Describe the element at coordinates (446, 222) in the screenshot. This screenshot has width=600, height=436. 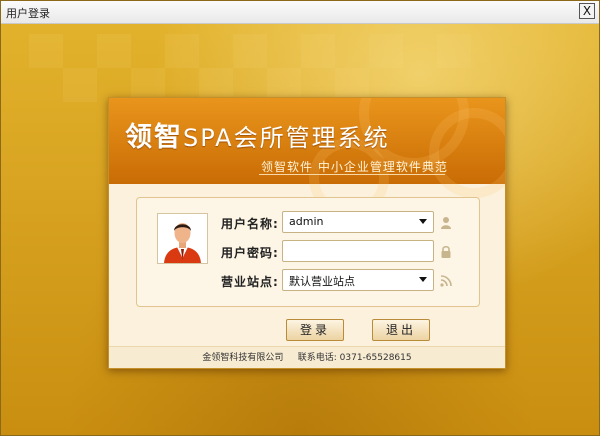
I see `person-icon` at that location.